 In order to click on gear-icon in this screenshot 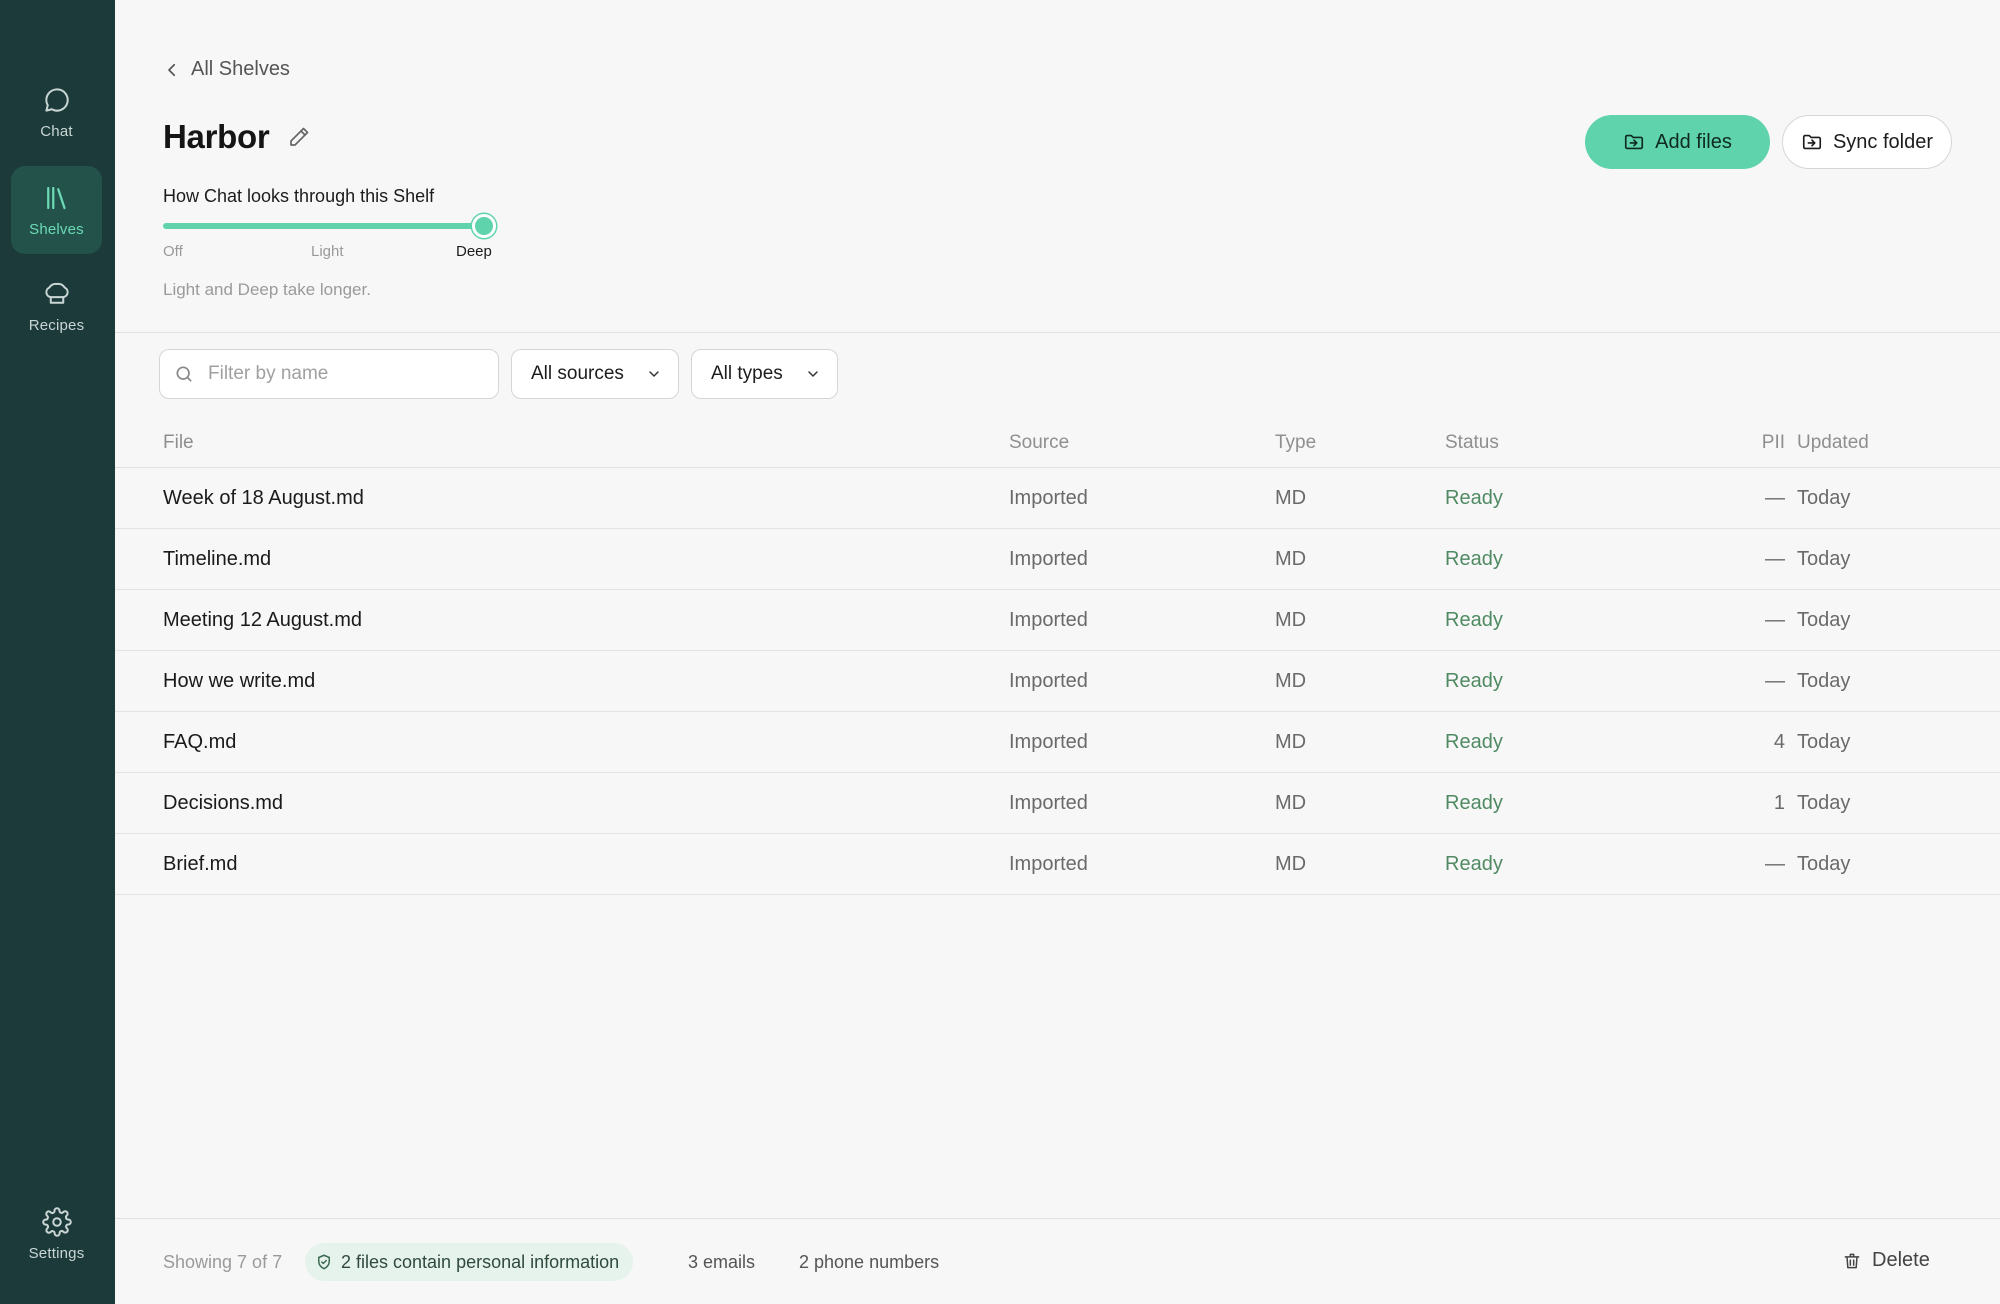, I will do `click(56, 1221)`.